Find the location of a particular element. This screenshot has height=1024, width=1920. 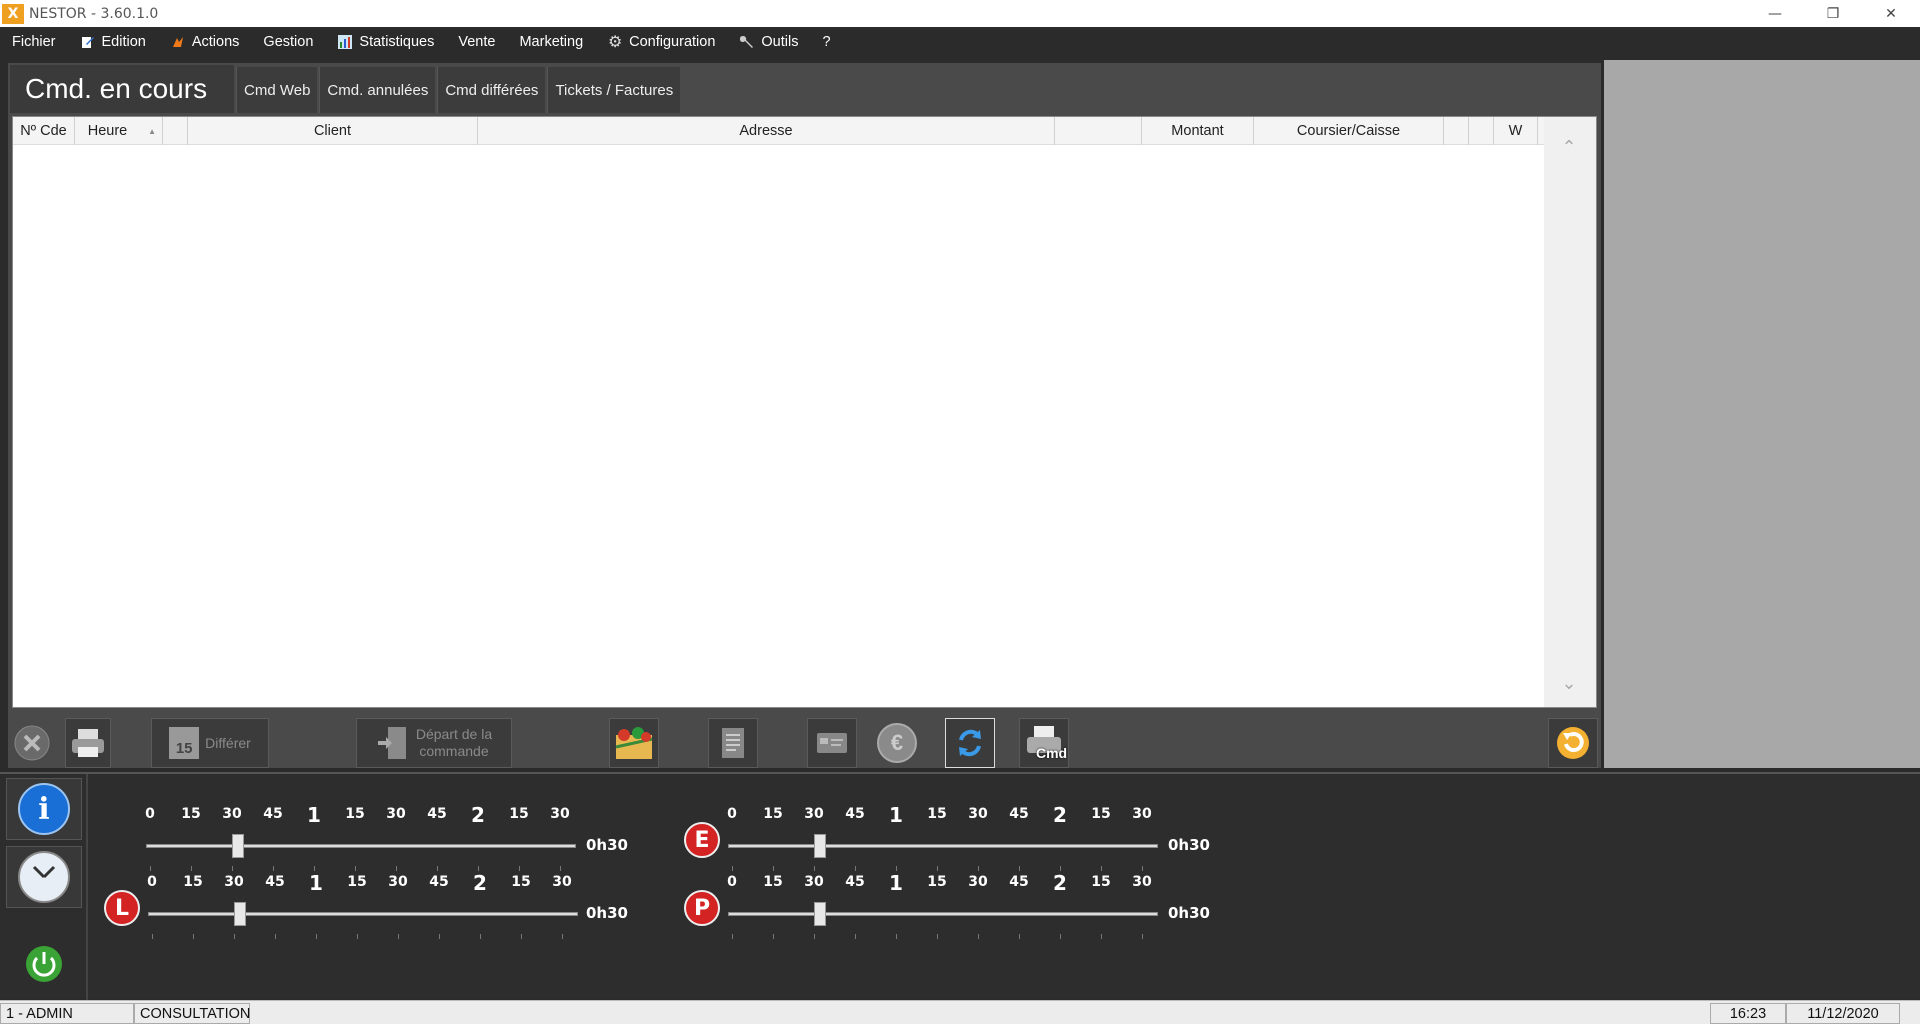

refresh-icon is located at coordinates (970, 743).